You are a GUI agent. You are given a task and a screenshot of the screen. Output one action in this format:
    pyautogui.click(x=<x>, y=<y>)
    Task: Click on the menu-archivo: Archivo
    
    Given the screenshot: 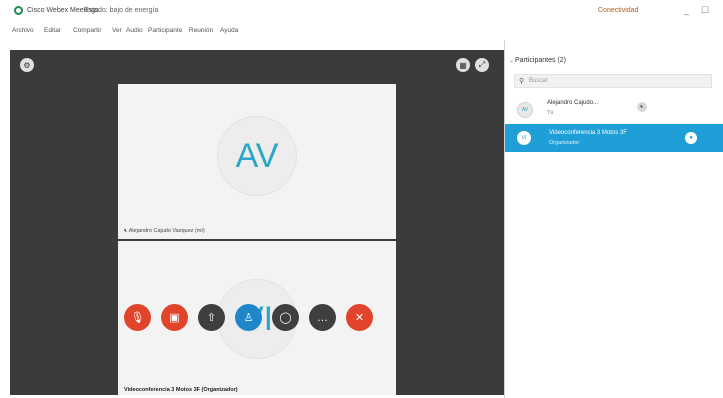 What is the action you would take?
    pyautogui.click(x=23, y=30)
    